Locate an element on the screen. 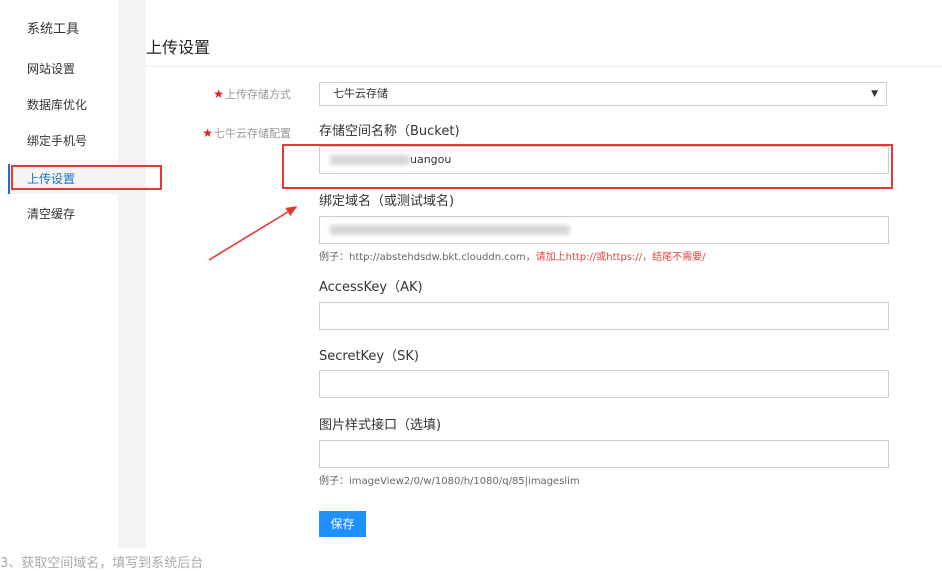 The width and height of the screenshot is (942, 571). storage-method-value: 七牛云存储 is located at coordinates (360, 93).